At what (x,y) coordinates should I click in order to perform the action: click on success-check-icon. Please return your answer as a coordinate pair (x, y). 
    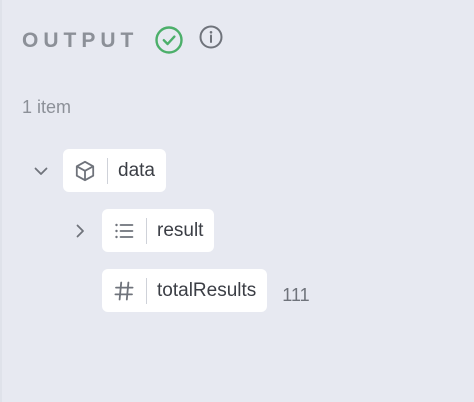
    Looking at the image, I should click on (169, 40).